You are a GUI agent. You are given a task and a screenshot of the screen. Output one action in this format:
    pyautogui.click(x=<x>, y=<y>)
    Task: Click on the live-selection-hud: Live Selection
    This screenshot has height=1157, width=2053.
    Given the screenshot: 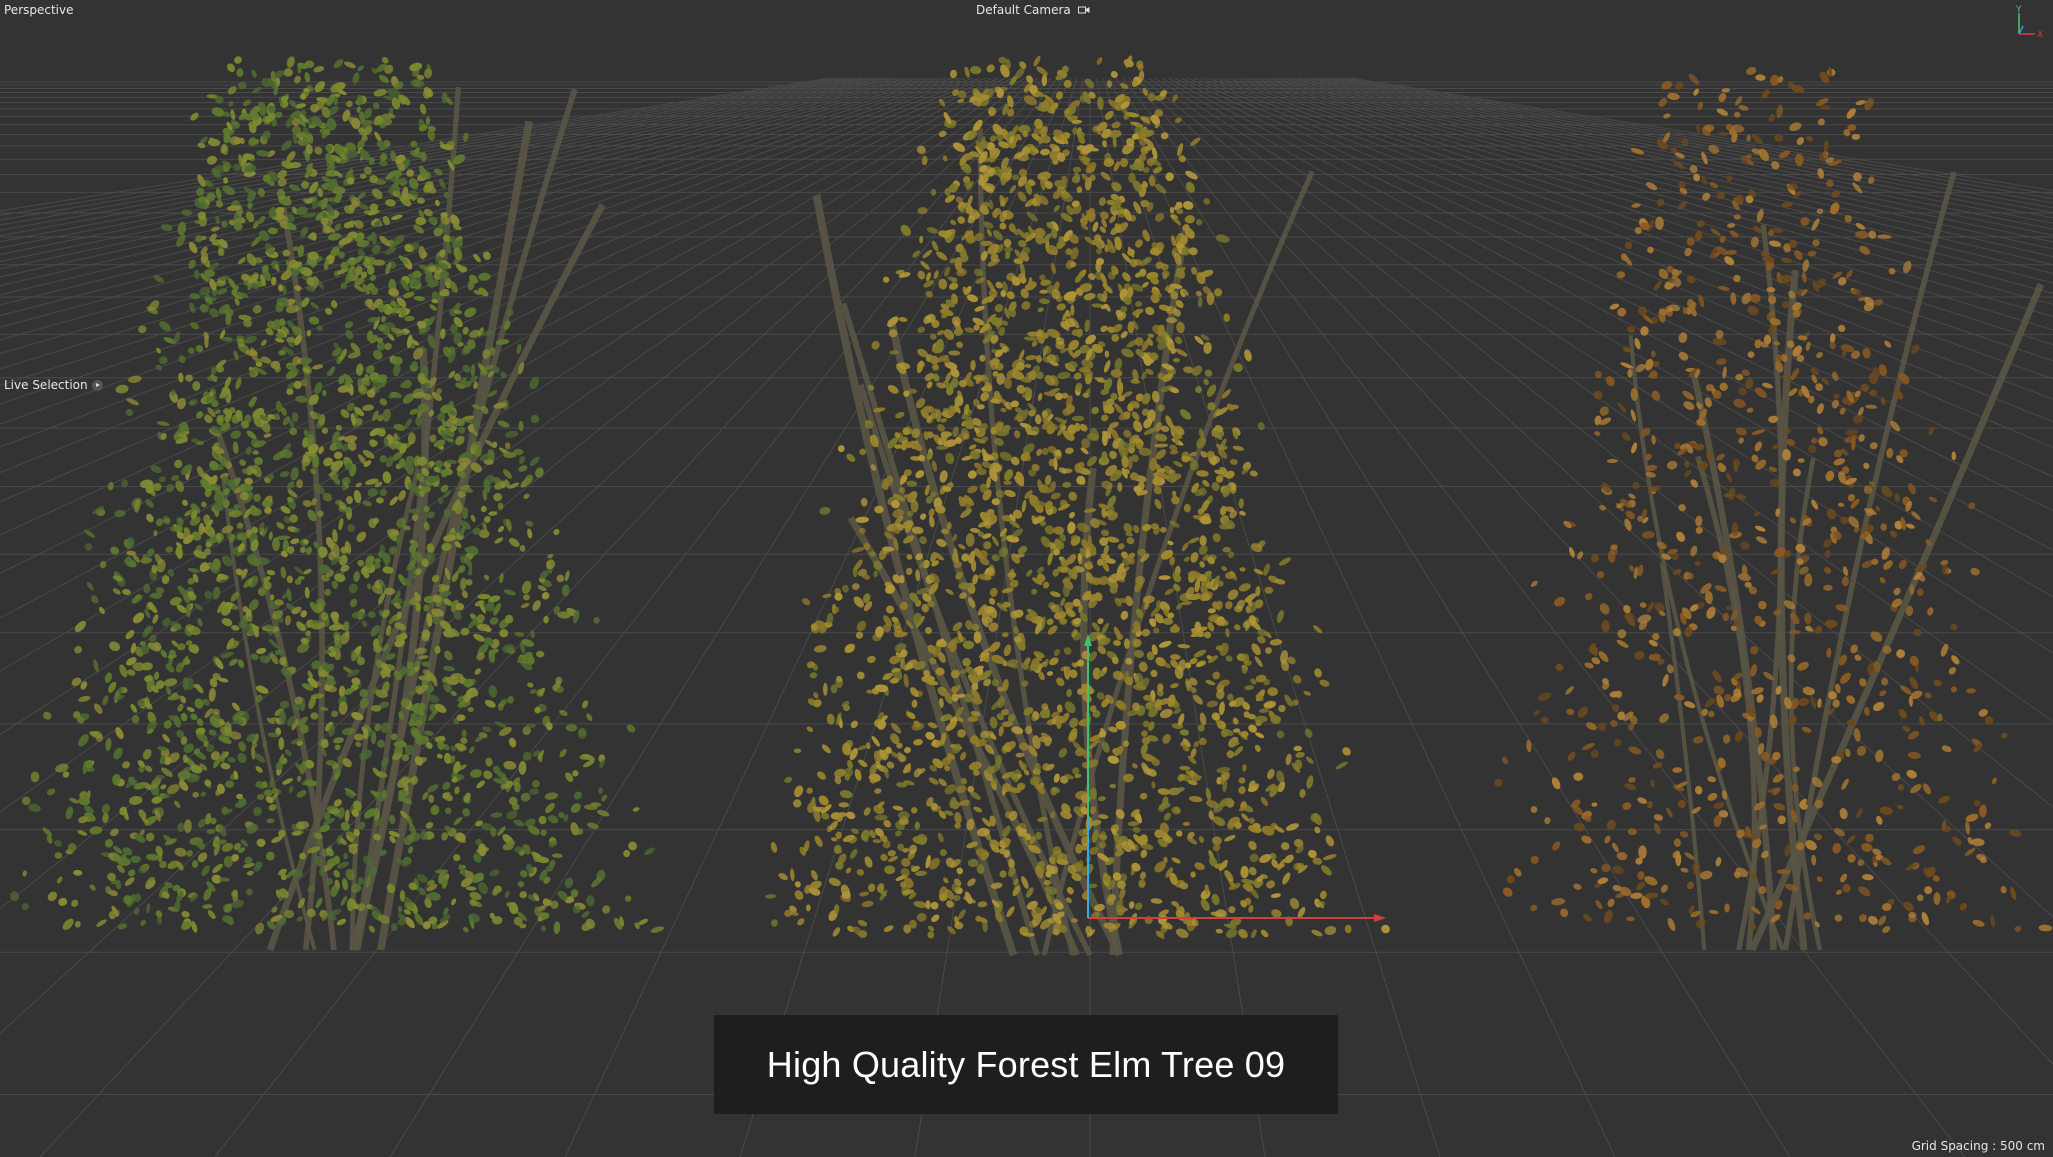 What is the action you would take?
    pyautogui.click(x=53, y=385)
    